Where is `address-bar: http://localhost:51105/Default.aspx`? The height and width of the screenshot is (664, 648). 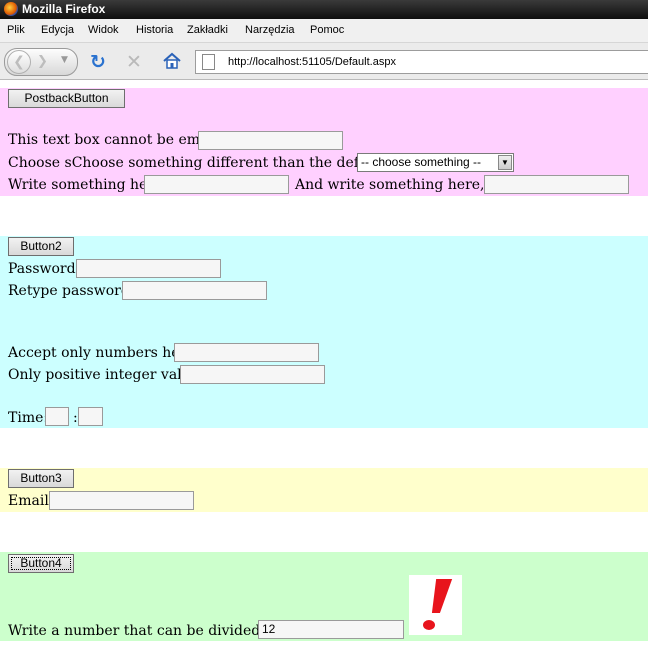 address-bar: http://localhost:51105/Default.aspx is located at coordinates (421, 62).